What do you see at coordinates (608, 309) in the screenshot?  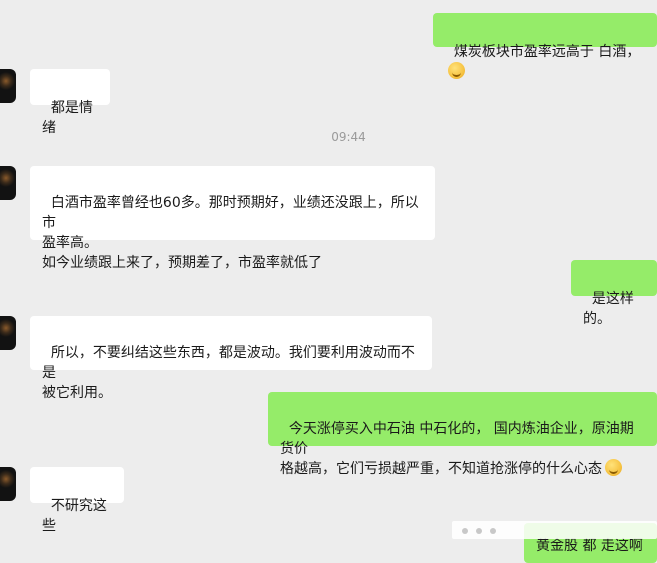 I see `message-text: 是这样的。` at bounding box center [608, 309].